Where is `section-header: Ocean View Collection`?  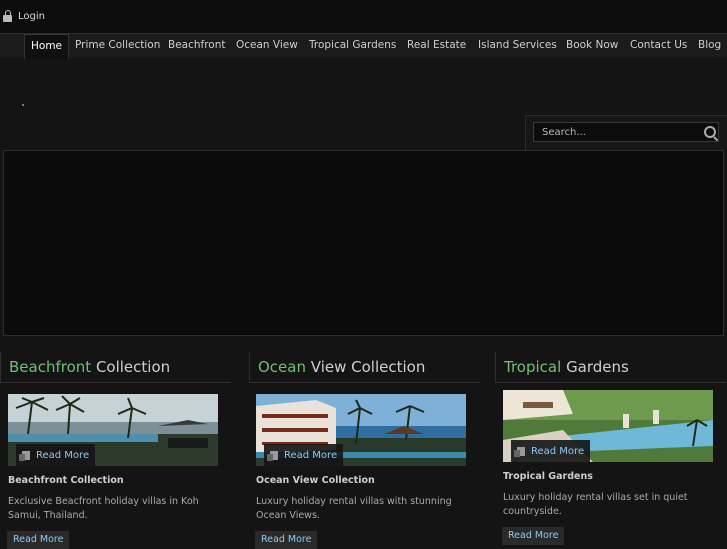 section-header: Ocean View Collection is located at coordinates (364, 367).